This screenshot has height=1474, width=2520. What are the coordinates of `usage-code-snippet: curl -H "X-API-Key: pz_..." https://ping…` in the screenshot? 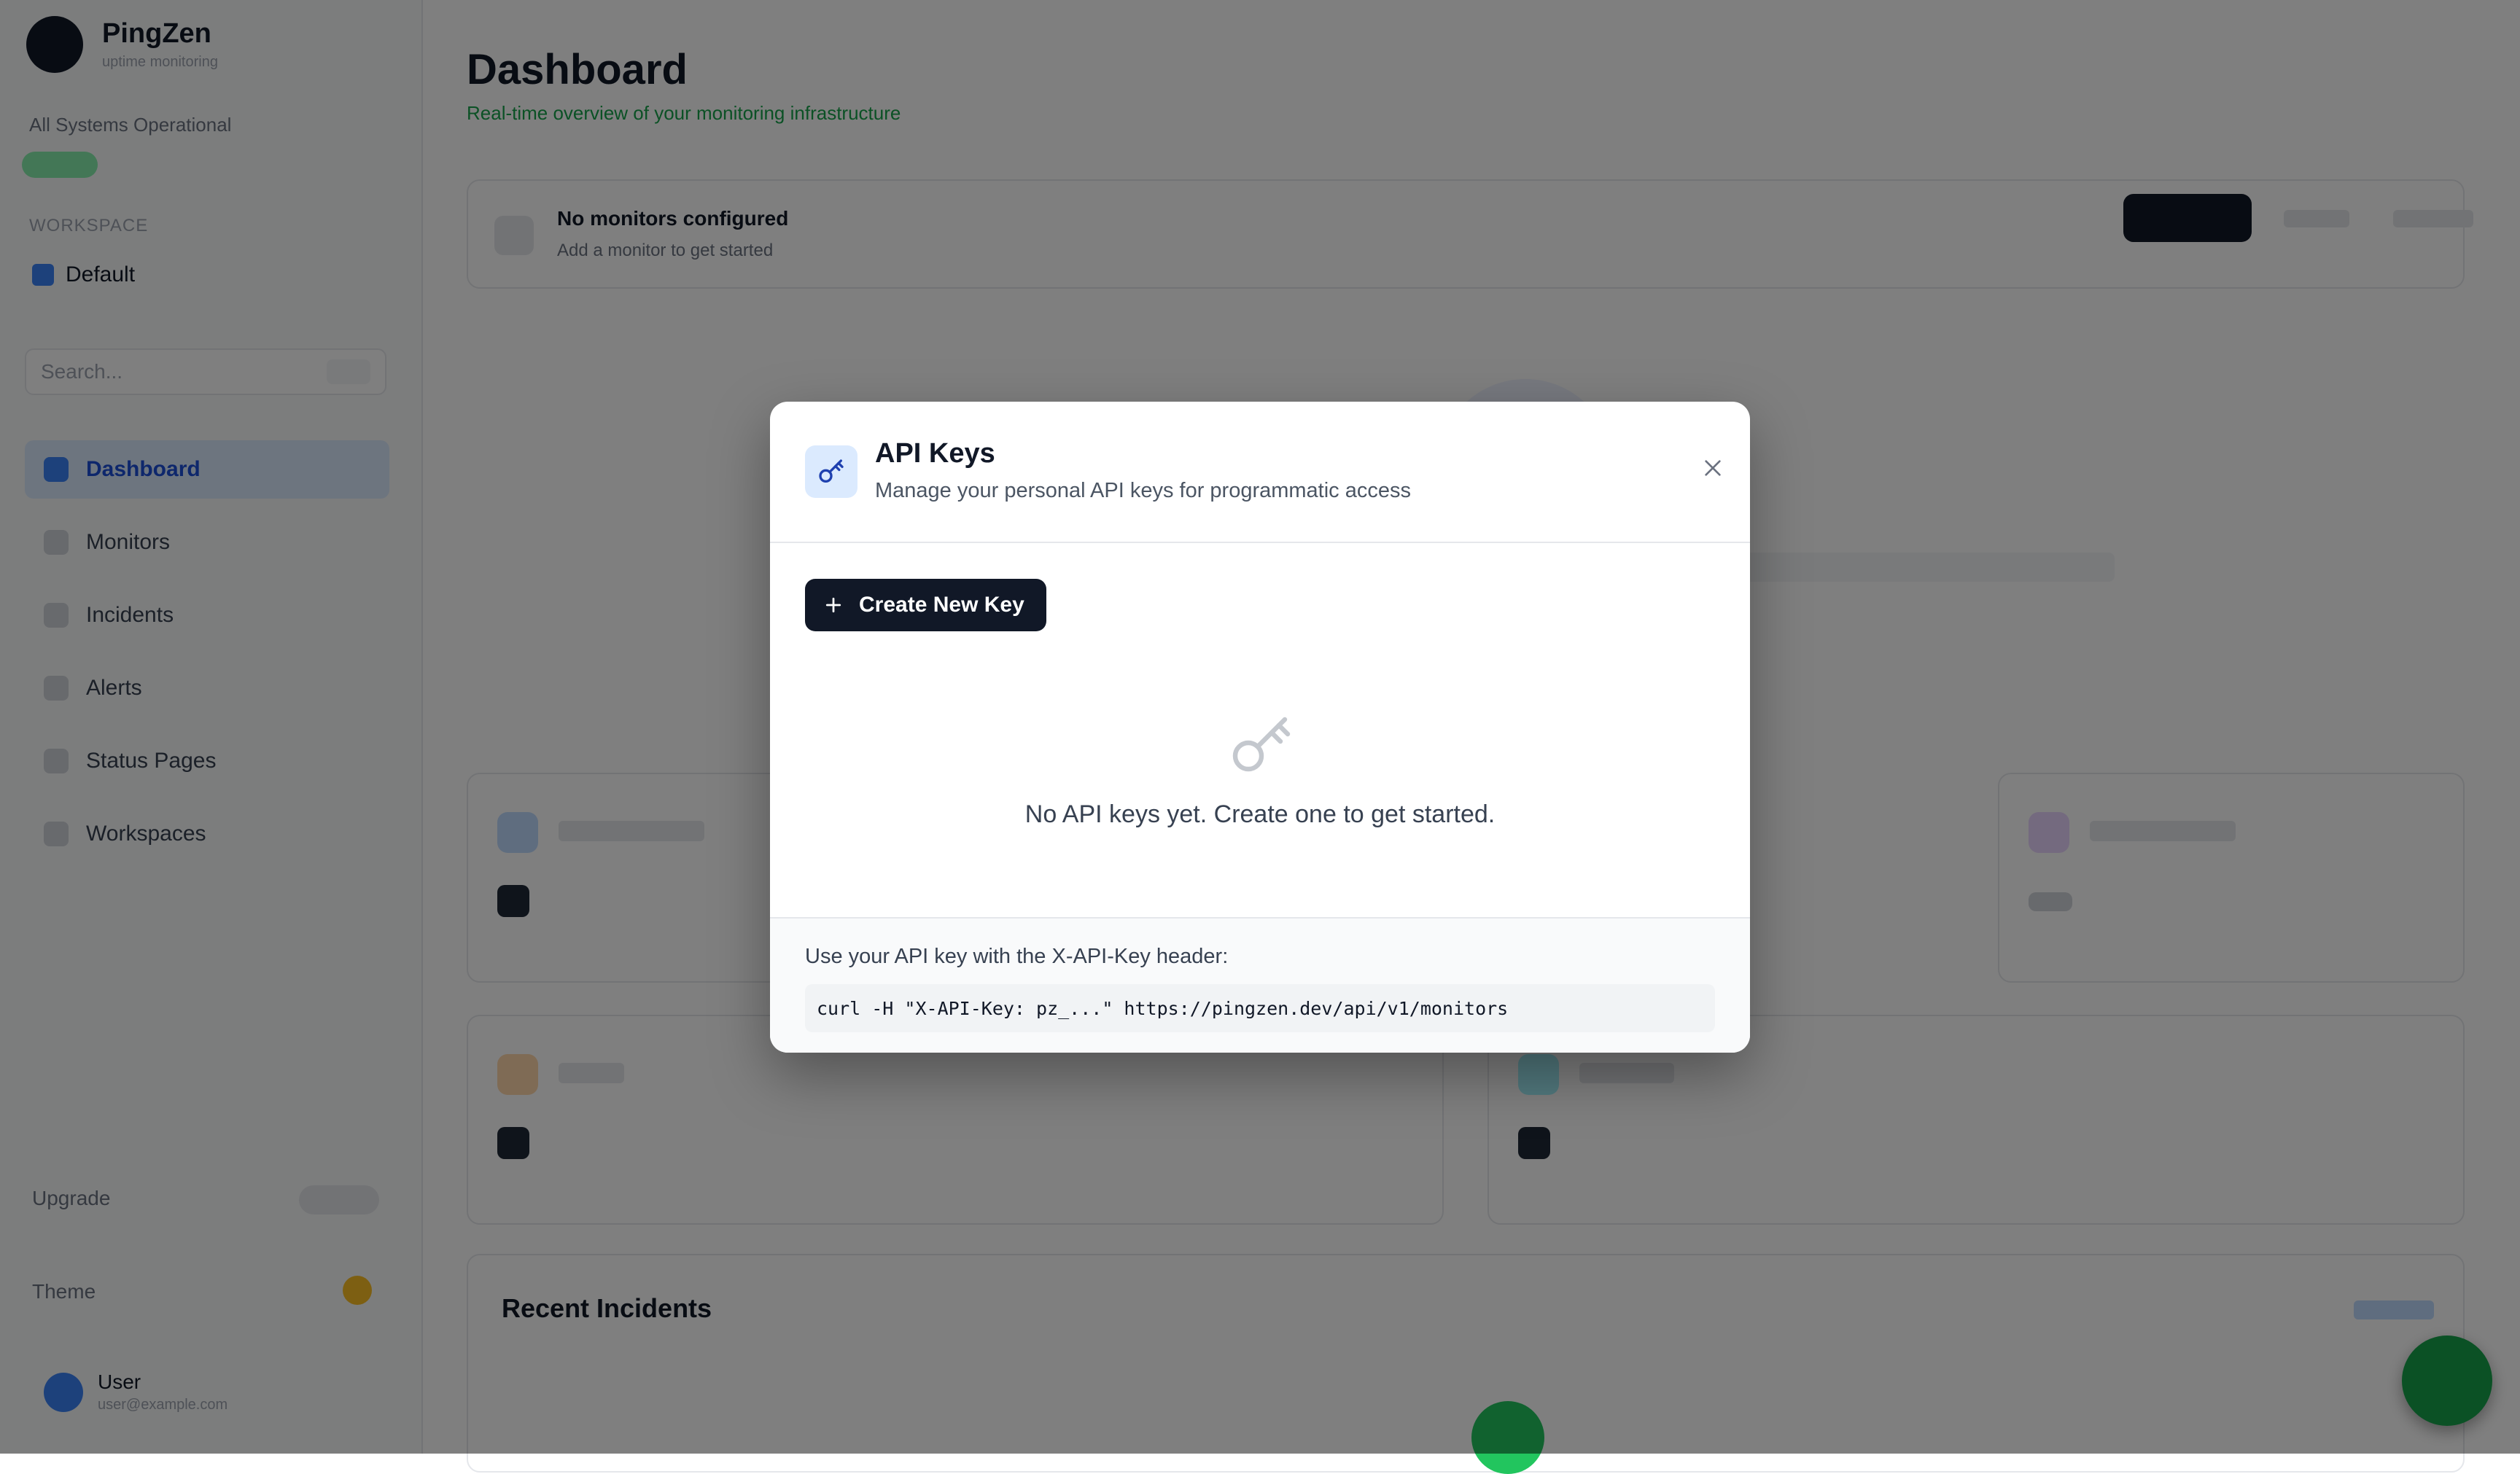 It's located at (1260, 1008).